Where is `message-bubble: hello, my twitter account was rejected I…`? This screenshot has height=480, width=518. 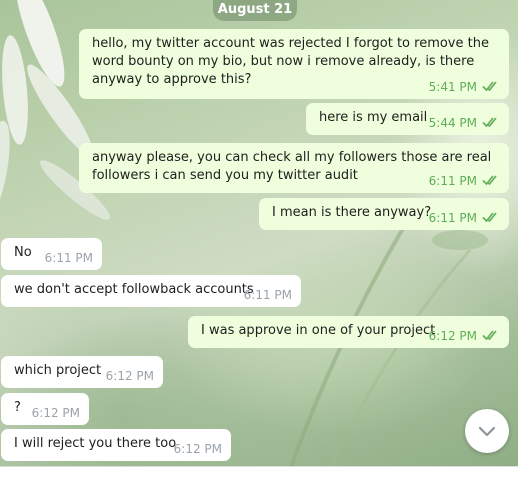
message-bubble: hello, my twitter account was rejected I… is located at coordinates (294, 64).